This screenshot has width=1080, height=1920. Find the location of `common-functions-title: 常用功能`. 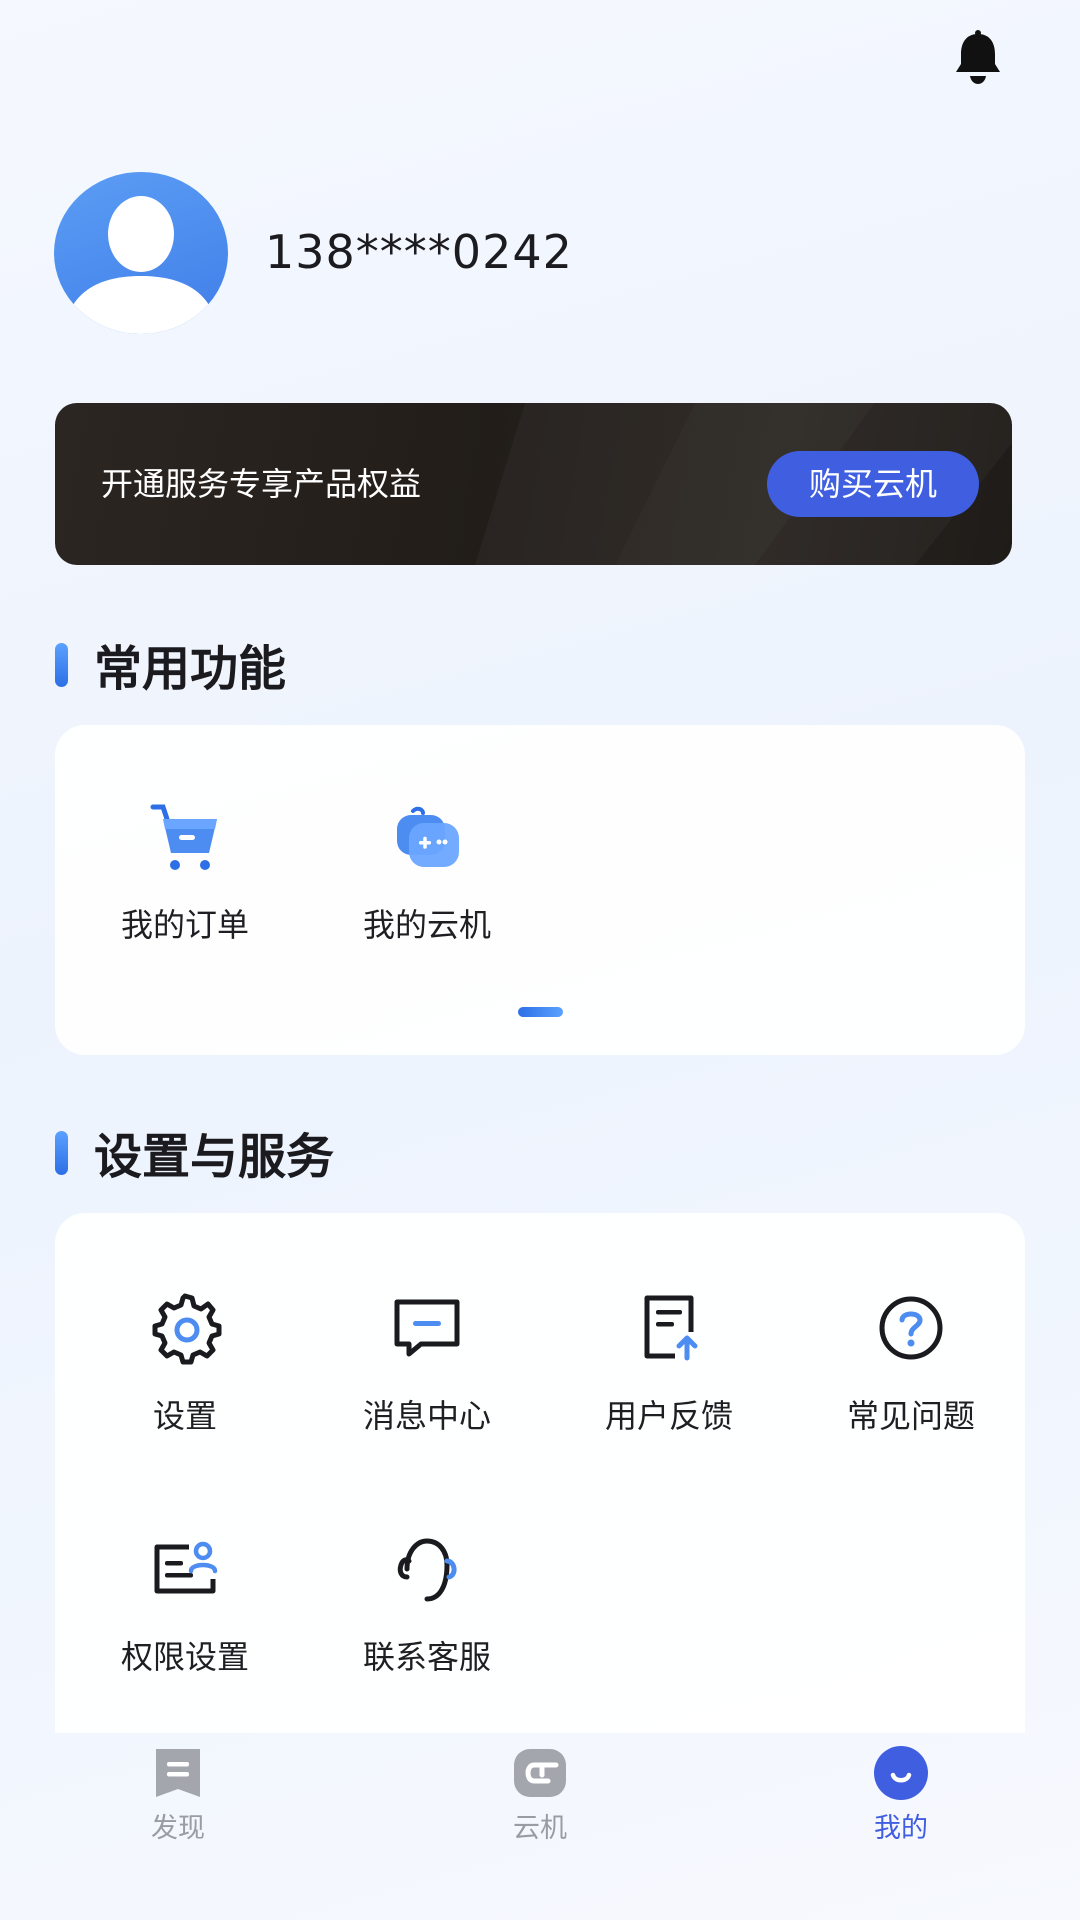

common-functions-title: 常用功能 is located at coordinates (170, 667).